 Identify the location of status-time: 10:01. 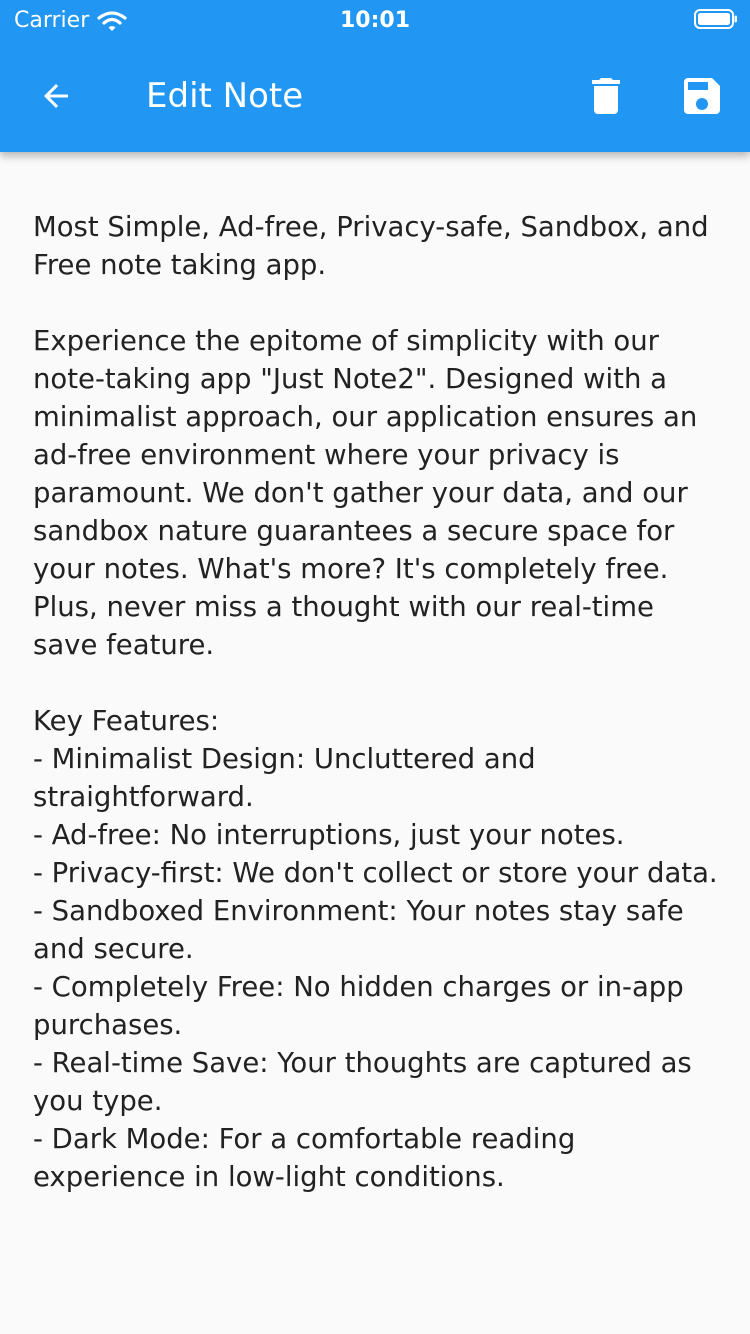
(375, 20).